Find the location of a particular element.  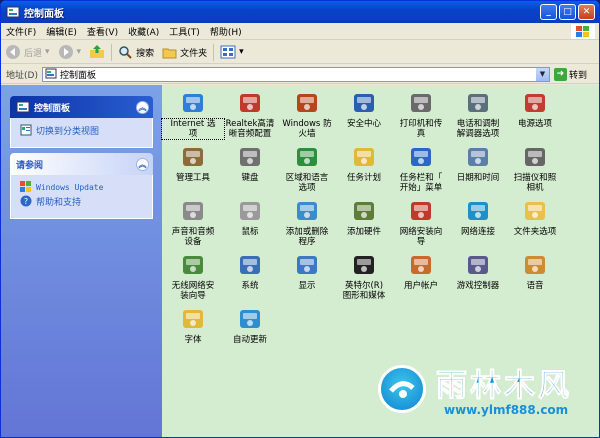

menu-favorites: 收藏(A) is located at coordinates (143, 31).